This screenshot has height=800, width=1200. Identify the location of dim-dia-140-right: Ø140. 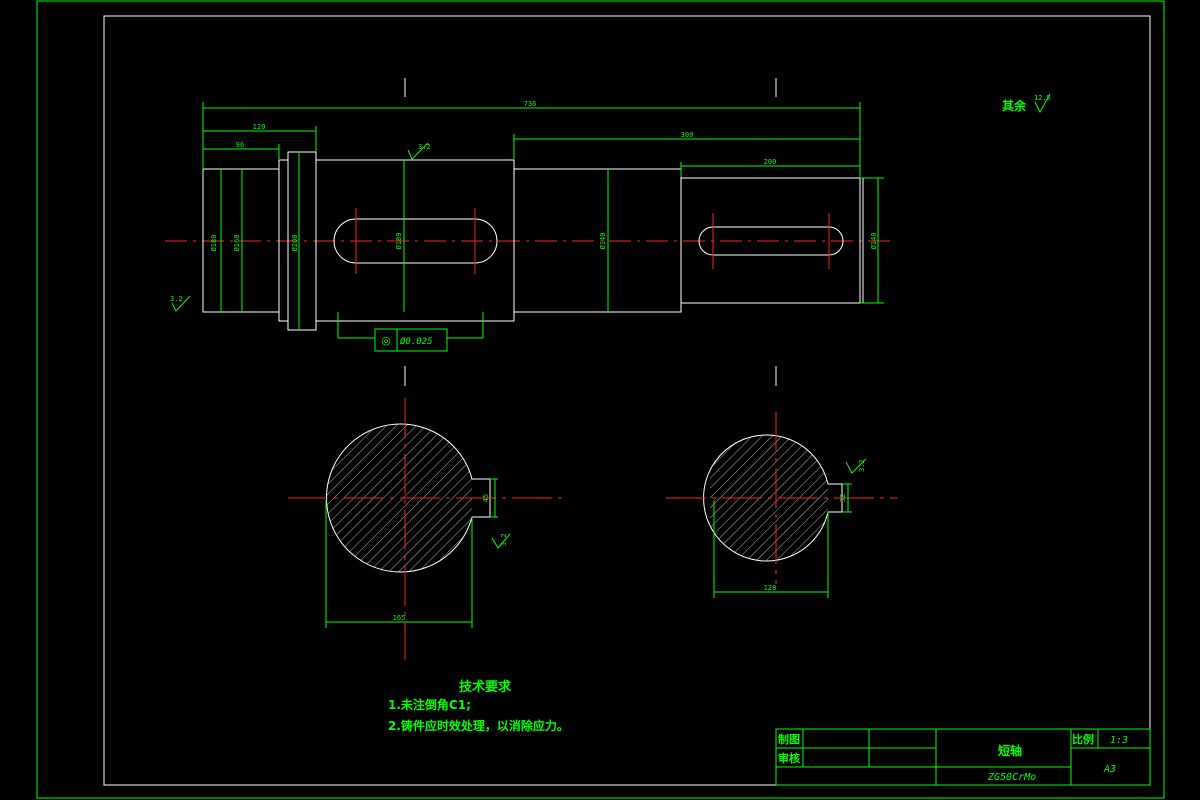
(874, 241).